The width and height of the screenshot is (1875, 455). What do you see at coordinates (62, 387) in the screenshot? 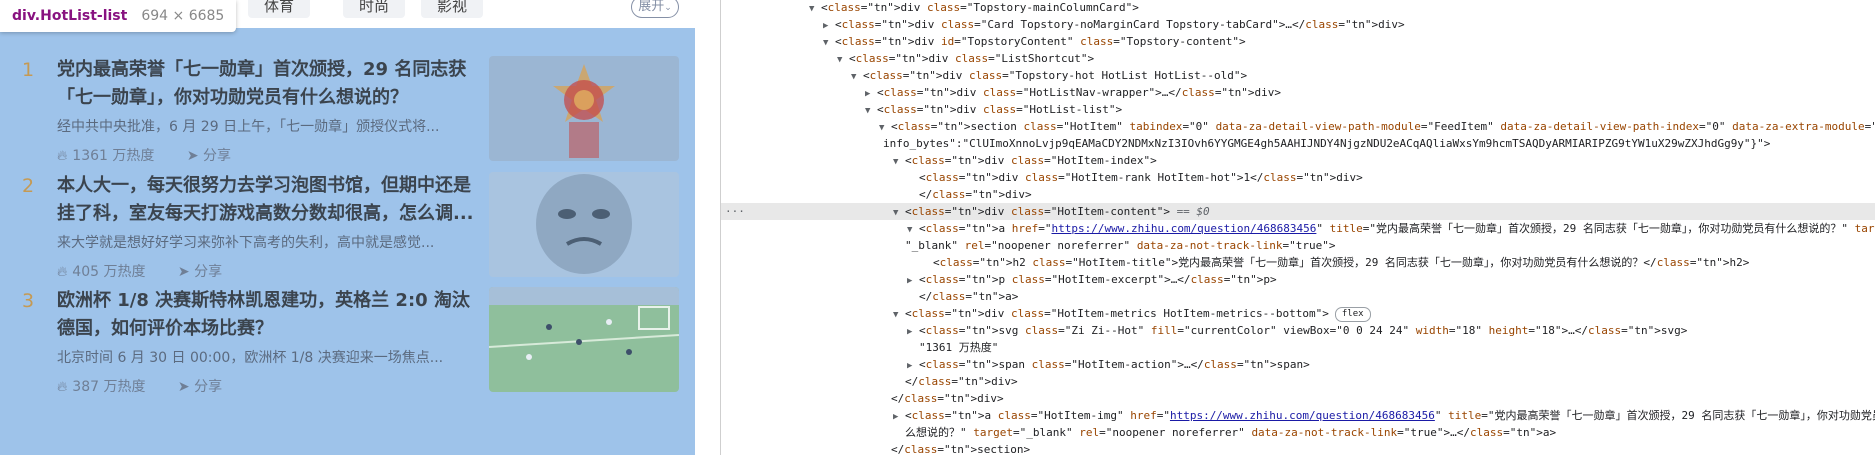
I see `fire-icon: 🔥︎` at bounding box center [62, 387].